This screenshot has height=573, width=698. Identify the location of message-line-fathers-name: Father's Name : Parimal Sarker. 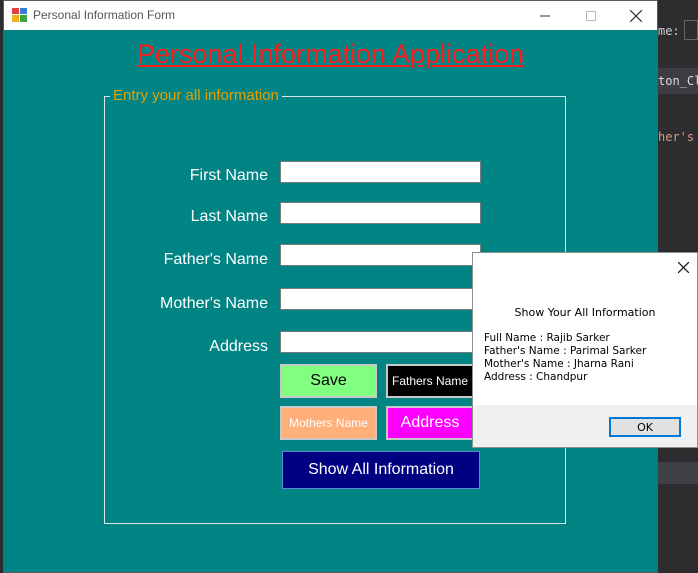
(565, 351).